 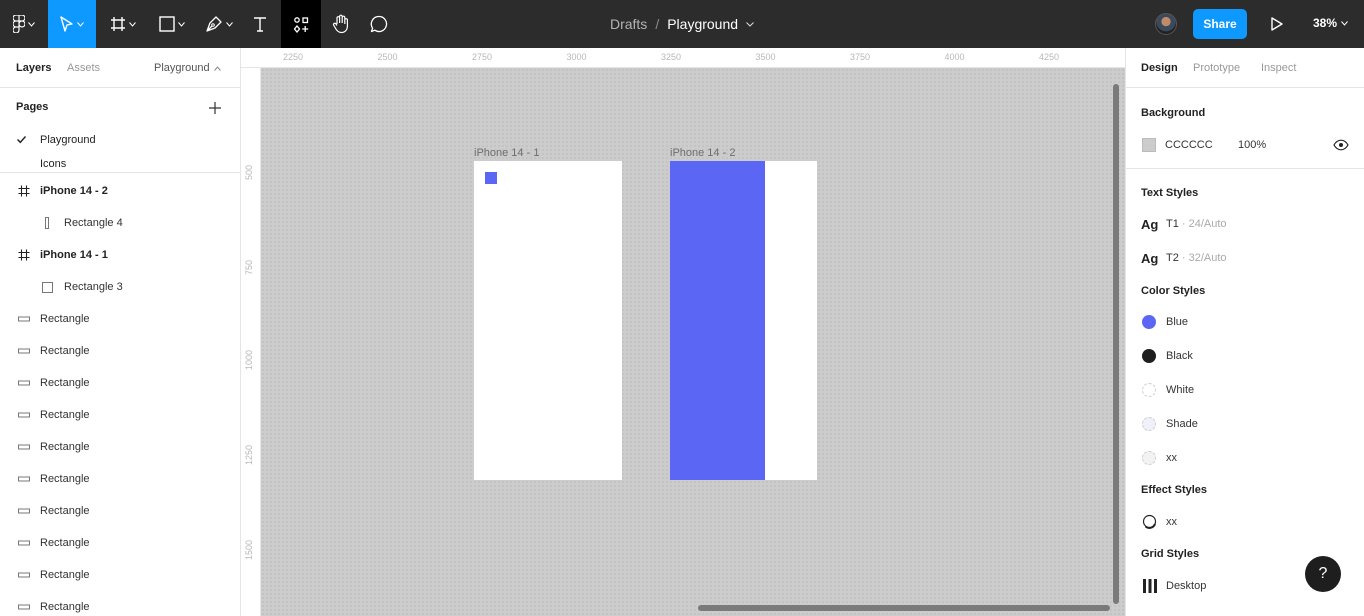 I want to click on layer-name: Rectangle, so click(x=65, y=575).